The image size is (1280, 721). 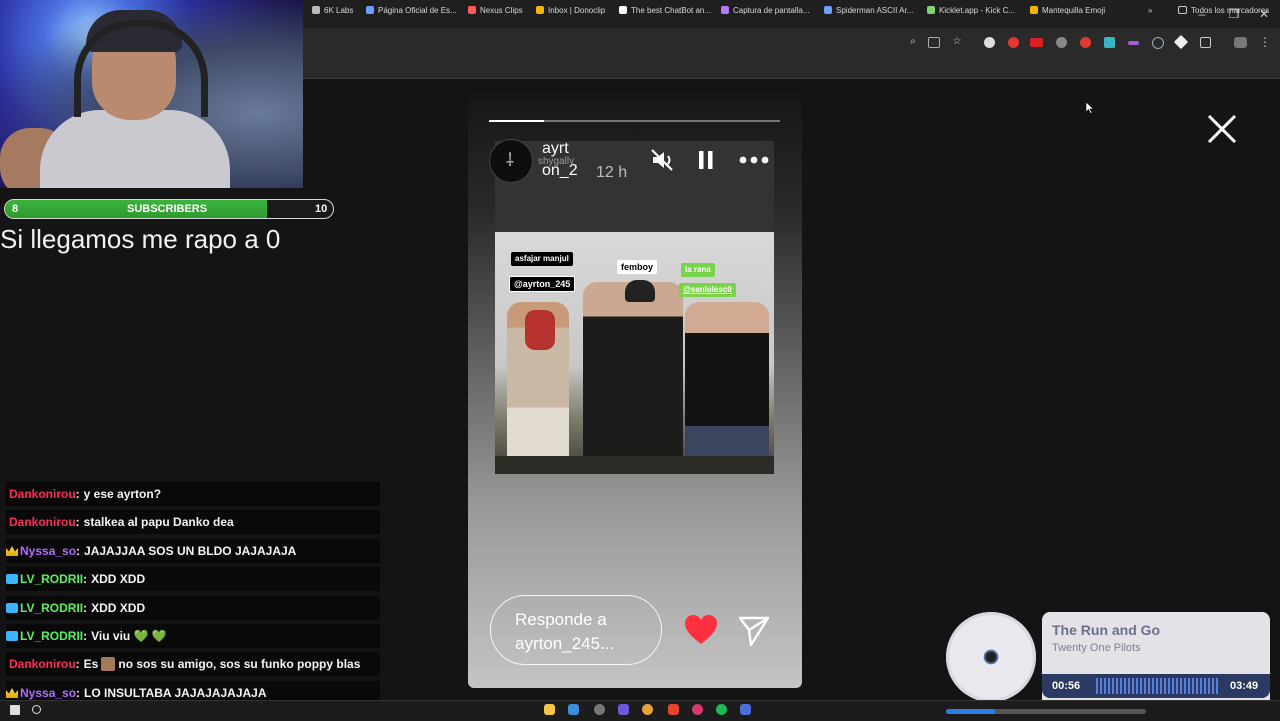 I want to click on chat-text: y ese ayrton?, so click(x=122, y=494).